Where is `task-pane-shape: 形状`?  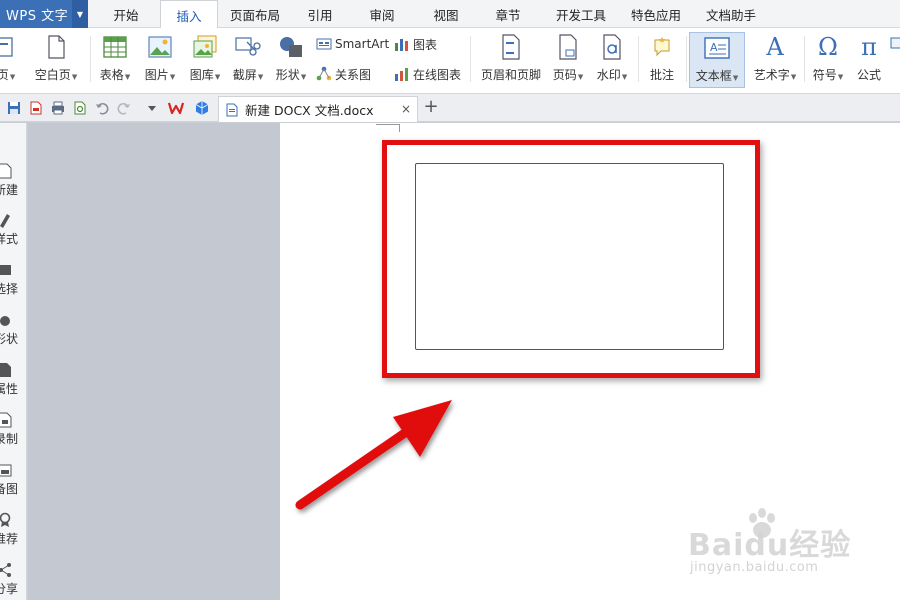 task-pane-shape: 形状 is located at coordinates (13, 335).